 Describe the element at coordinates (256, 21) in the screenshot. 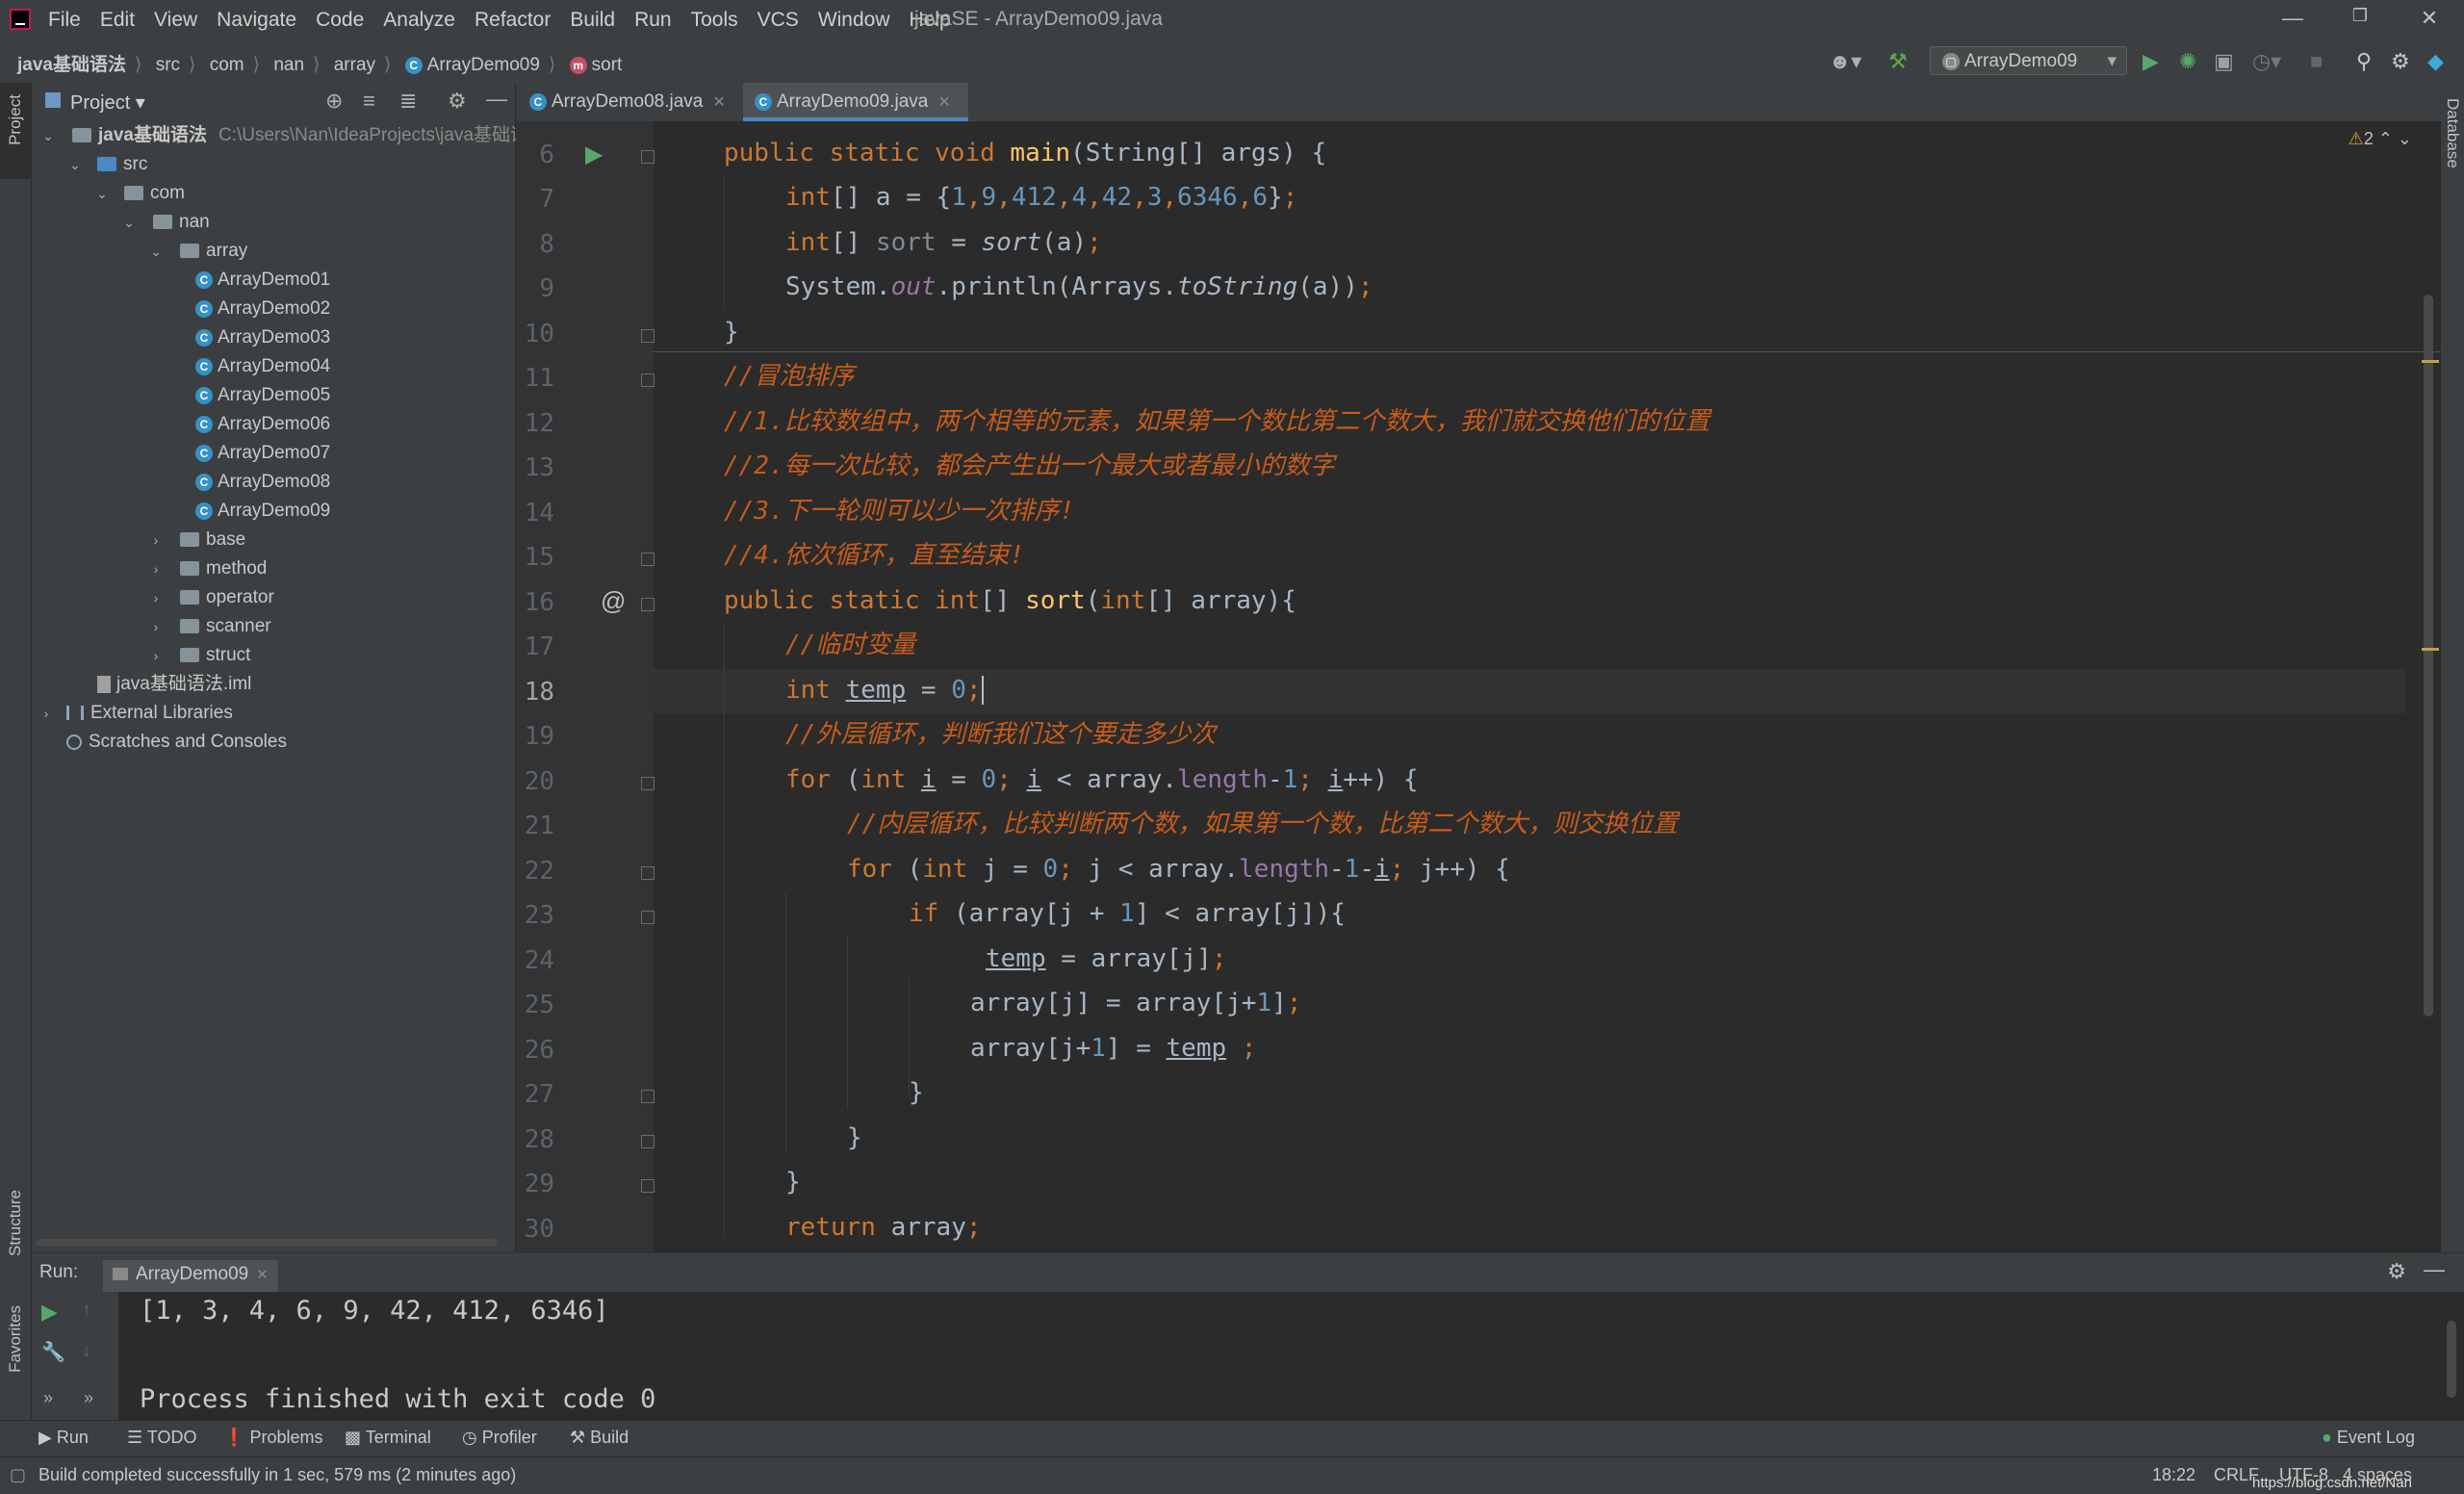

I see `menu-navigate: Navigate` at that location.